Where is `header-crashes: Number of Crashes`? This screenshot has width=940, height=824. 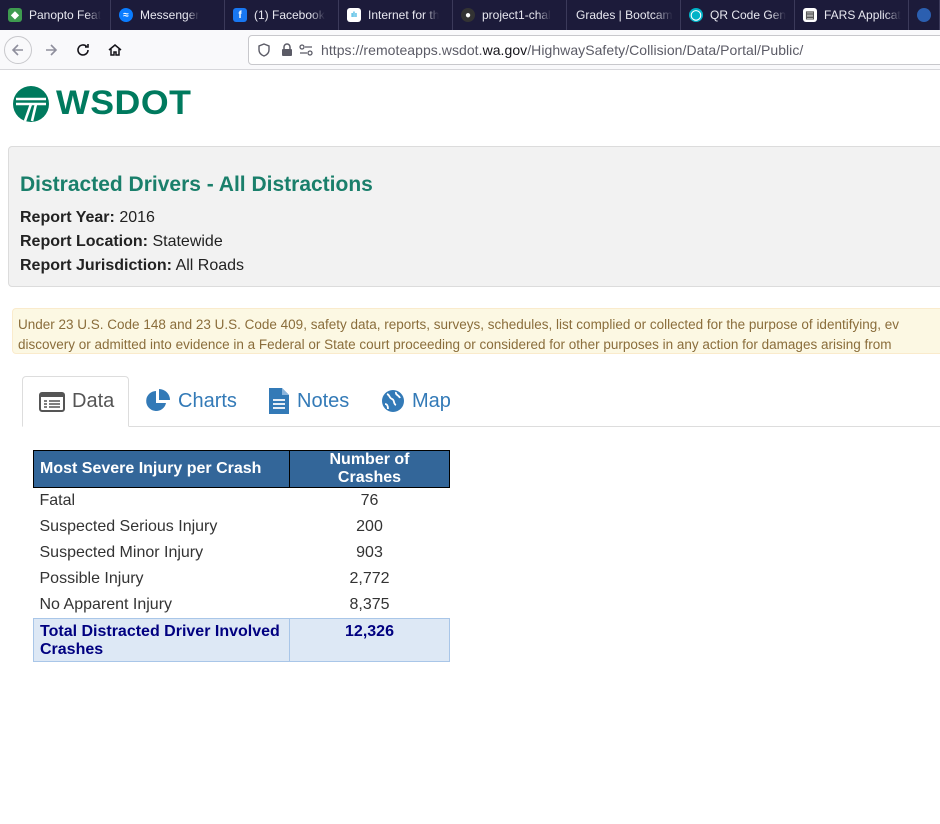
header-crashes: Number of Crashes is located at coordinates (369, 469).